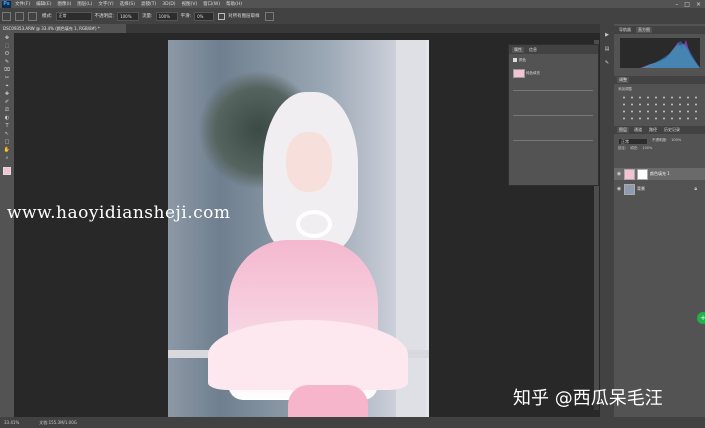  I want to click on lock-label: 锁定:, so click(622, 148).